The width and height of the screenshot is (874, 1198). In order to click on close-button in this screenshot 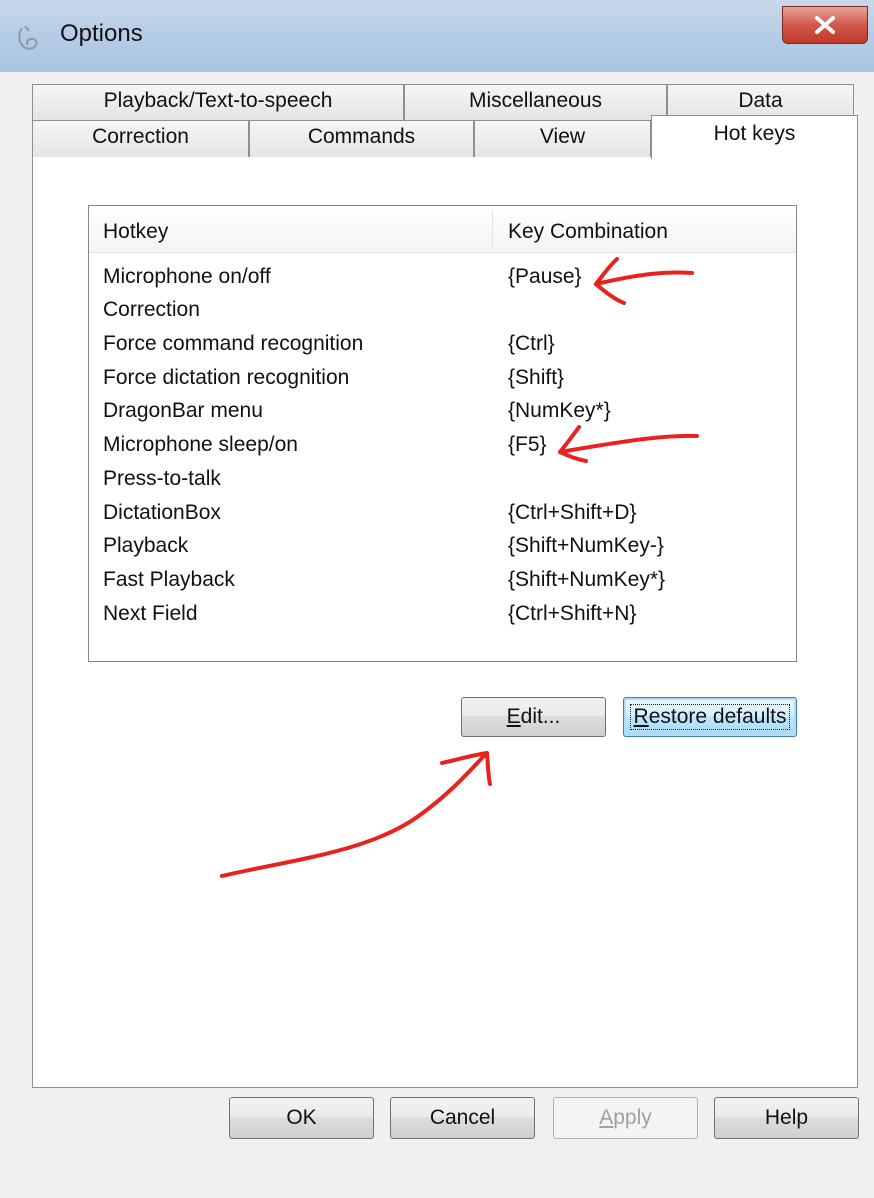, I will do `click(825, 25)`.